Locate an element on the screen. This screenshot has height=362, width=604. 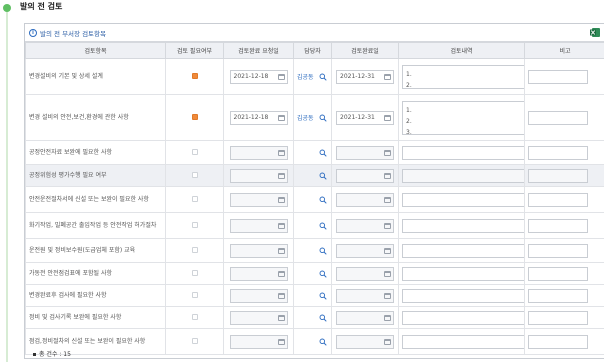
timeline-rail is located at coordinates (7, 186).